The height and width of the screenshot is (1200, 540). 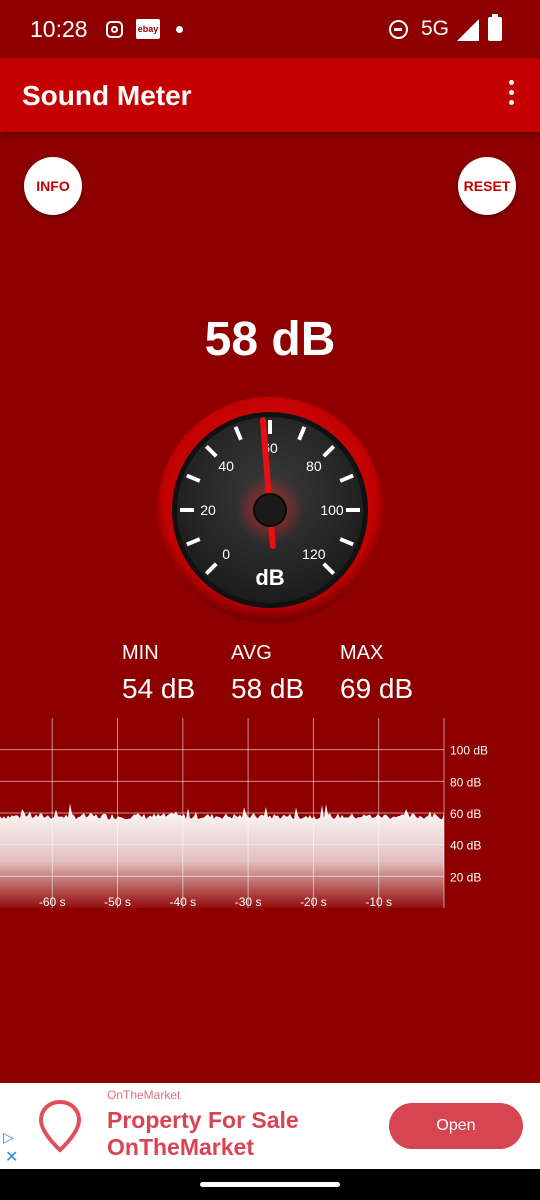 I want to click on navigation-bar, so click(x=270, y=1184).